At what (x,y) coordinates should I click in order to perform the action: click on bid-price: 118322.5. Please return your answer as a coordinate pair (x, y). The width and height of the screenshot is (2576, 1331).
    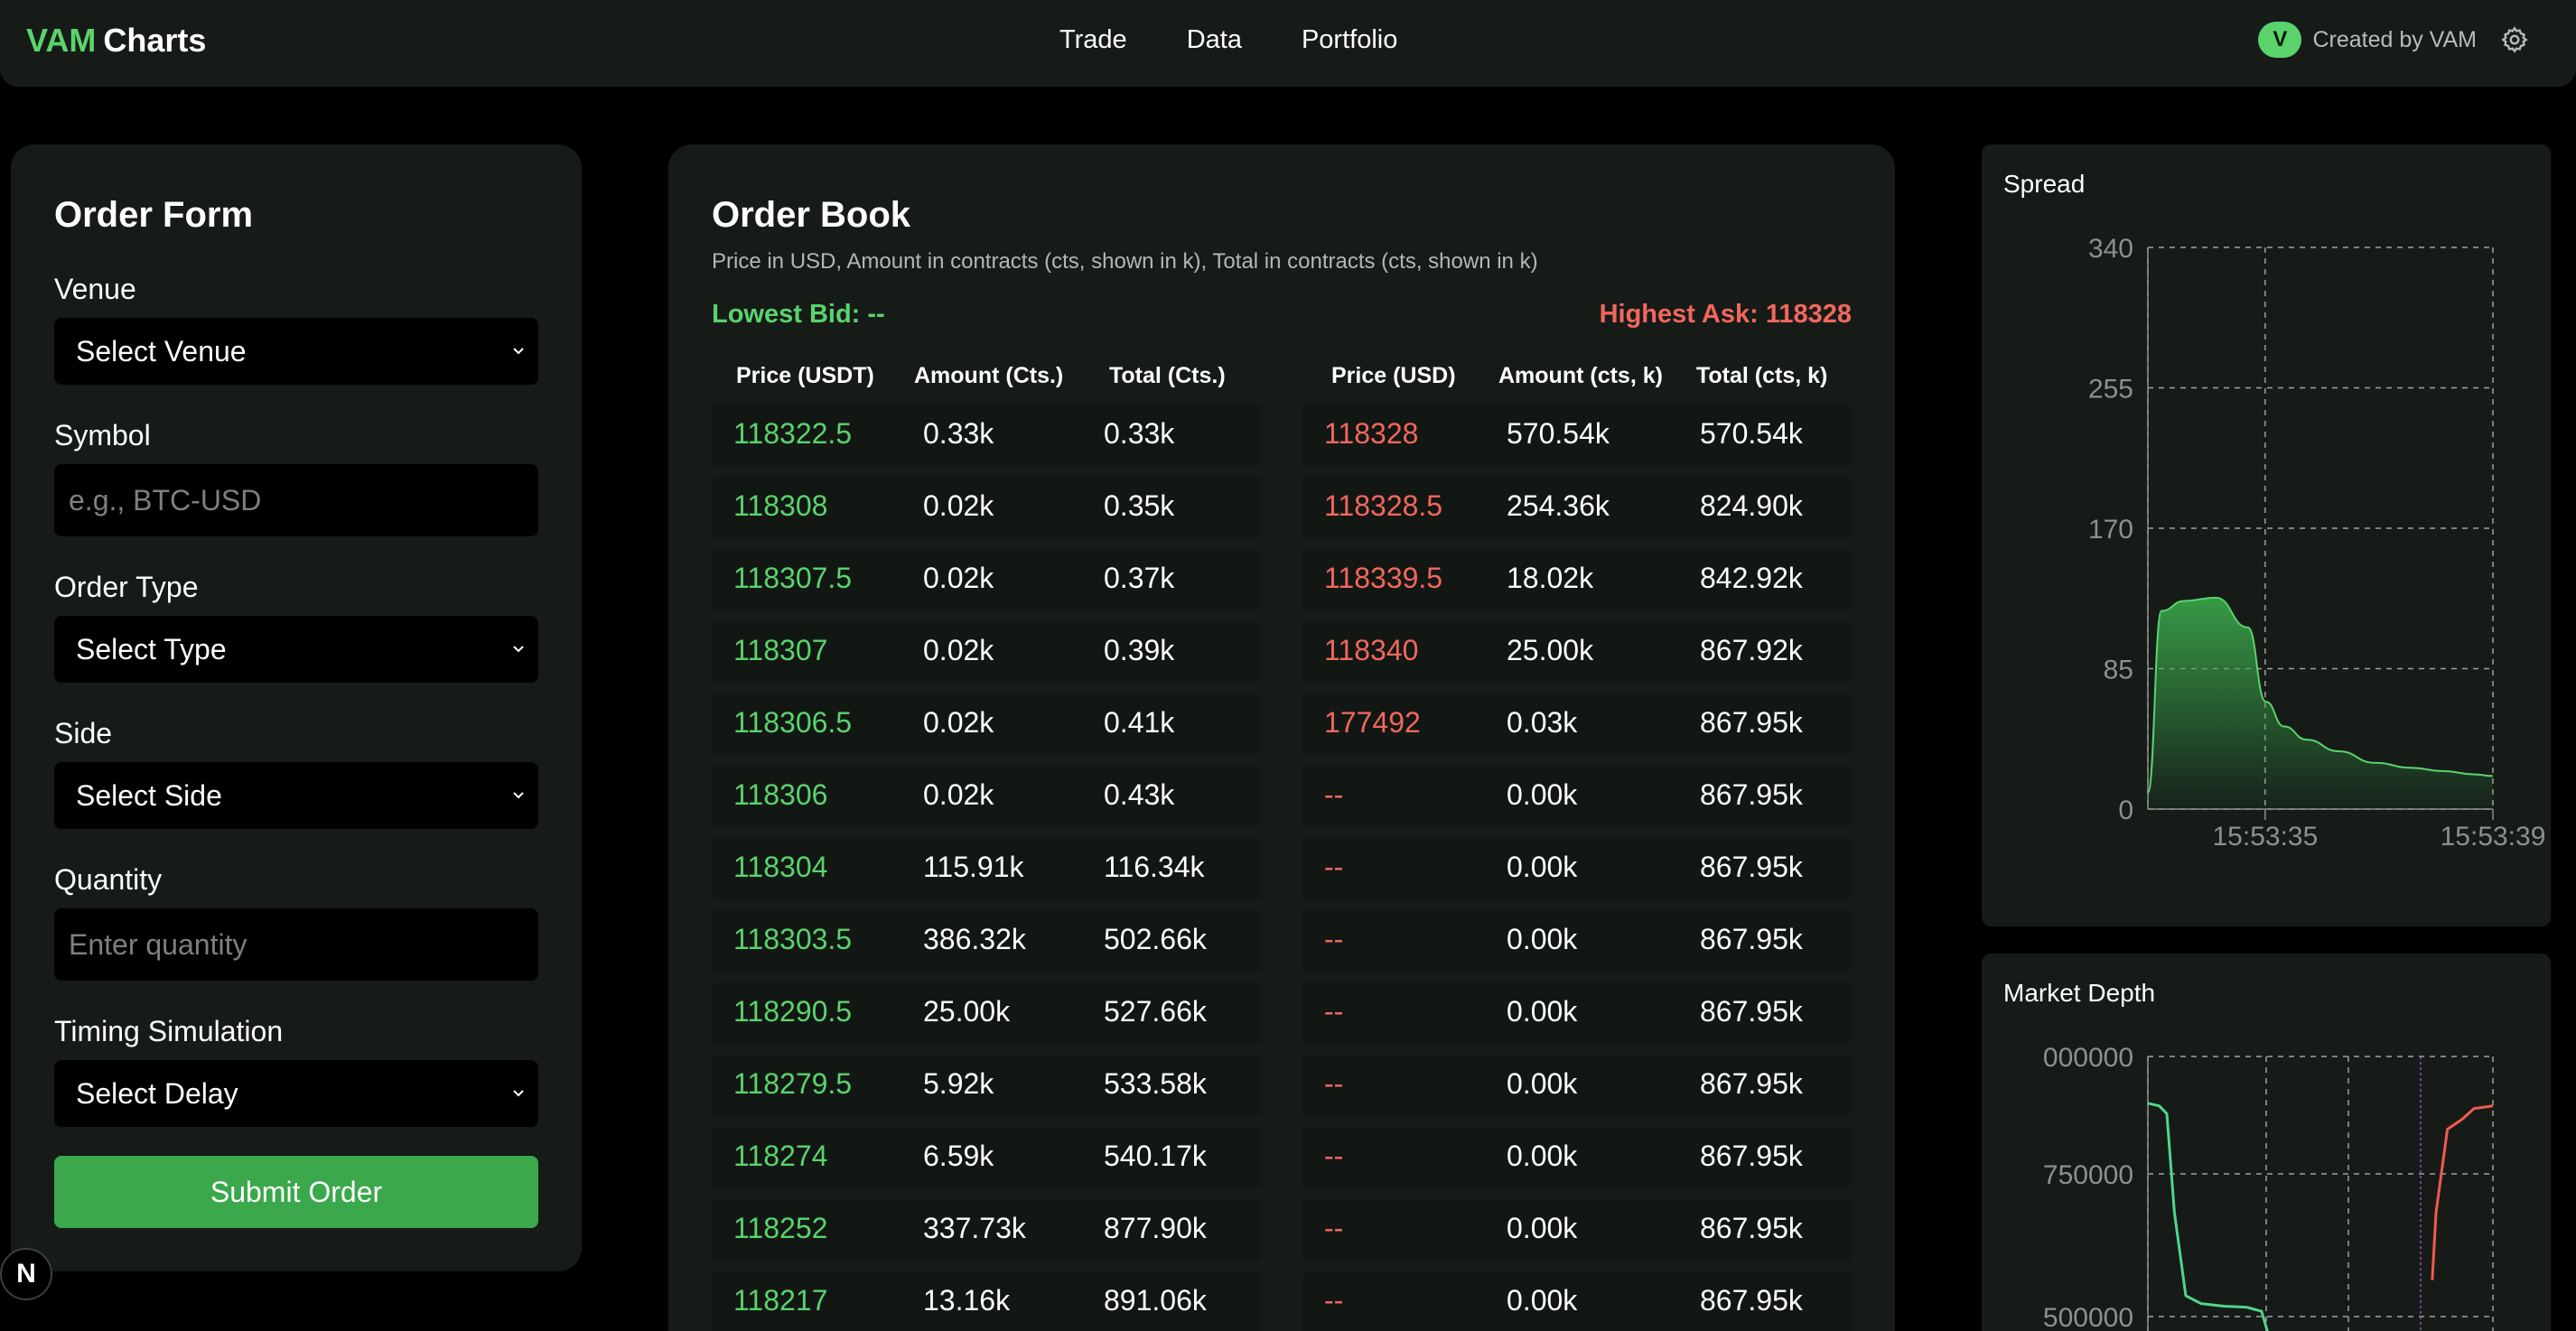
    Looking at the image, I should click on (793, 434).